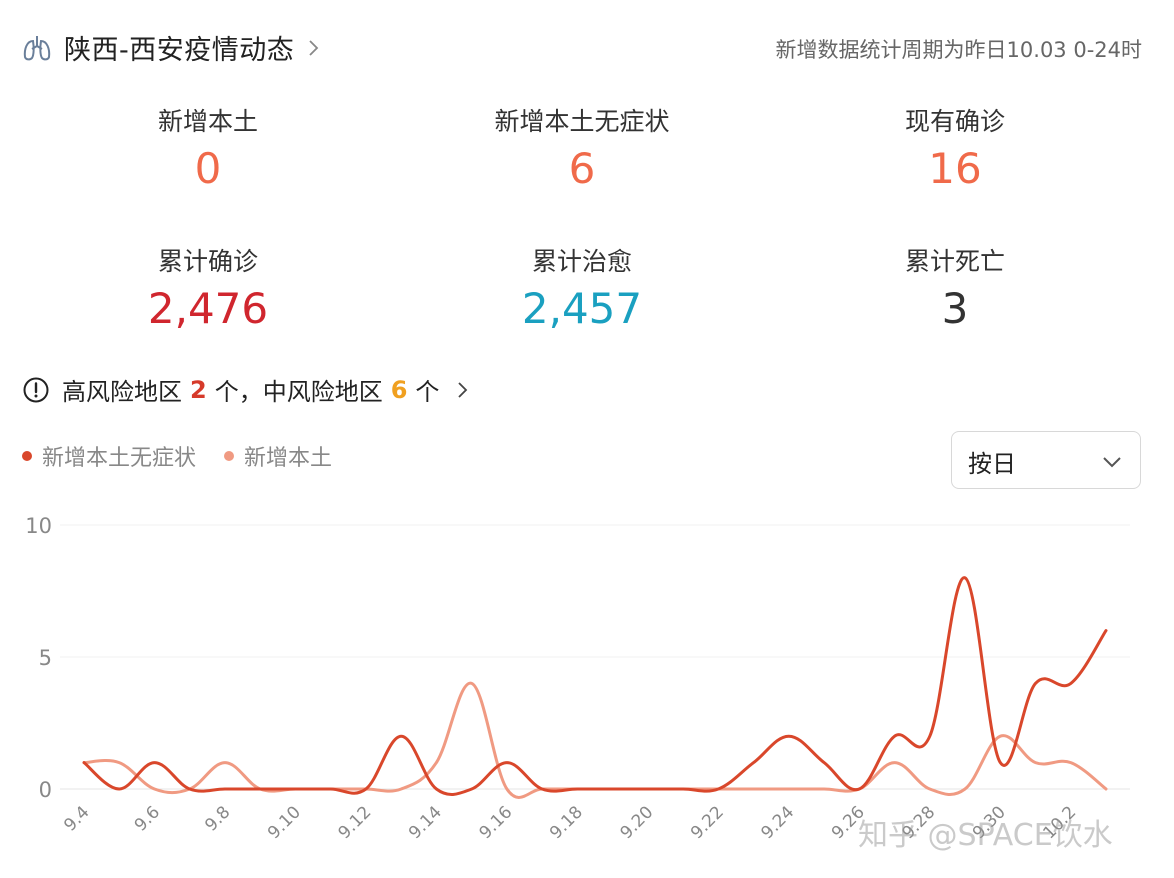 This screenshot has width=1174, height=878. Describe the element at coordinates (1112, 462) in the screenshot. I see `chevron-down-icon` at that location.